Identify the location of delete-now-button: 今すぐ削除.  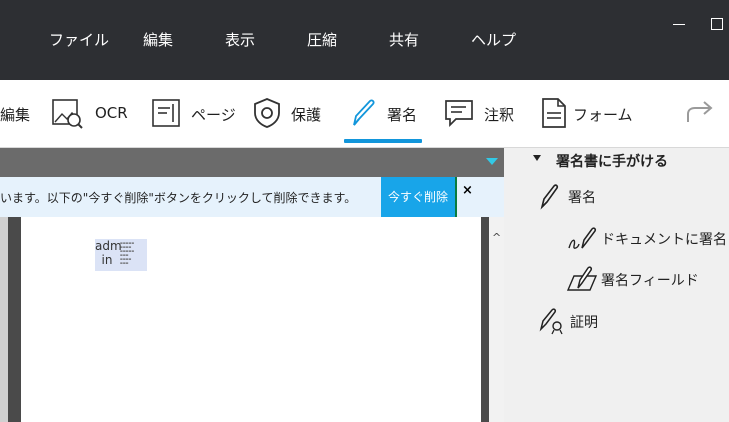
(419, 197).